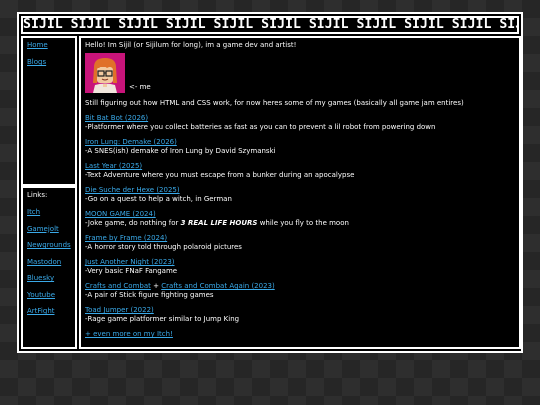  What do you see at coordinates (51, 229) in the screenshot?
I see `link-gamejolt: Gamejolt` at bounding box center [51, 229].